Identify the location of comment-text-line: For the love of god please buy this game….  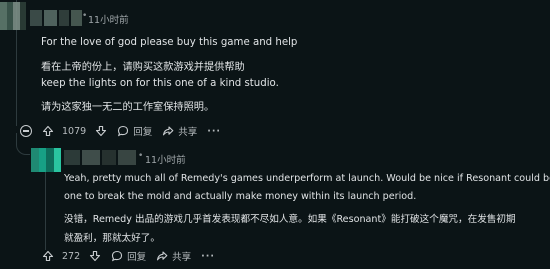
(169, 42).